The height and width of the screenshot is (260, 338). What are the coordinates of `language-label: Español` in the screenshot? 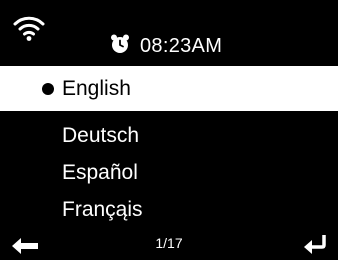 It's located at (100, 172).